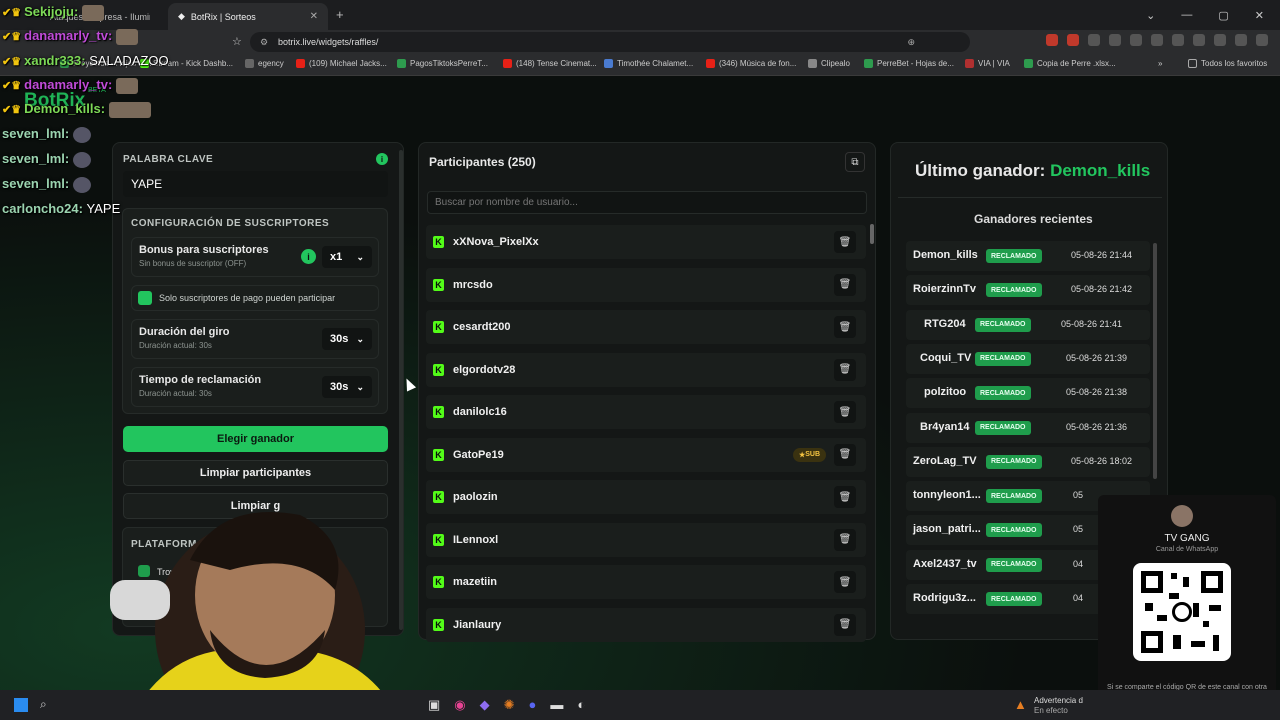 This screenshot has width=1280, height=720. What do you see at coordinates (646, 284) in the screenshot?
I see `participant-row: Kmrcsdo 🗑` at bounding box center [646, 284].